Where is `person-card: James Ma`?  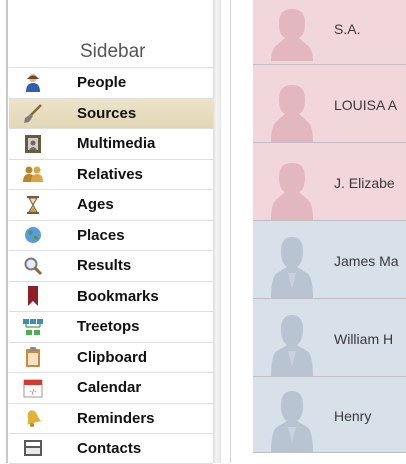 person-card: James Ma is located at coordinates (329, 259).